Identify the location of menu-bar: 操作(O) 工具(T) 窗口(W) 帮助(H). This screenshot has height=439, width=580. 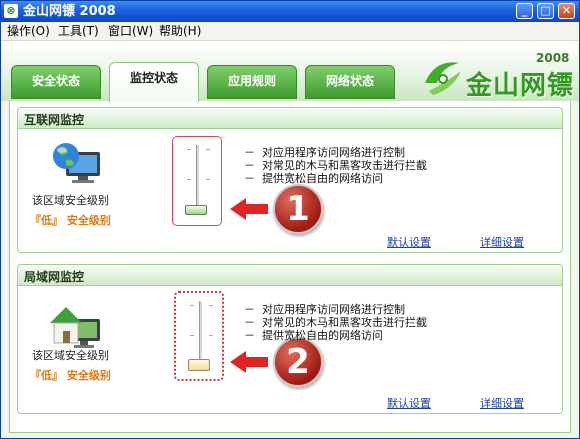
(290, 31).